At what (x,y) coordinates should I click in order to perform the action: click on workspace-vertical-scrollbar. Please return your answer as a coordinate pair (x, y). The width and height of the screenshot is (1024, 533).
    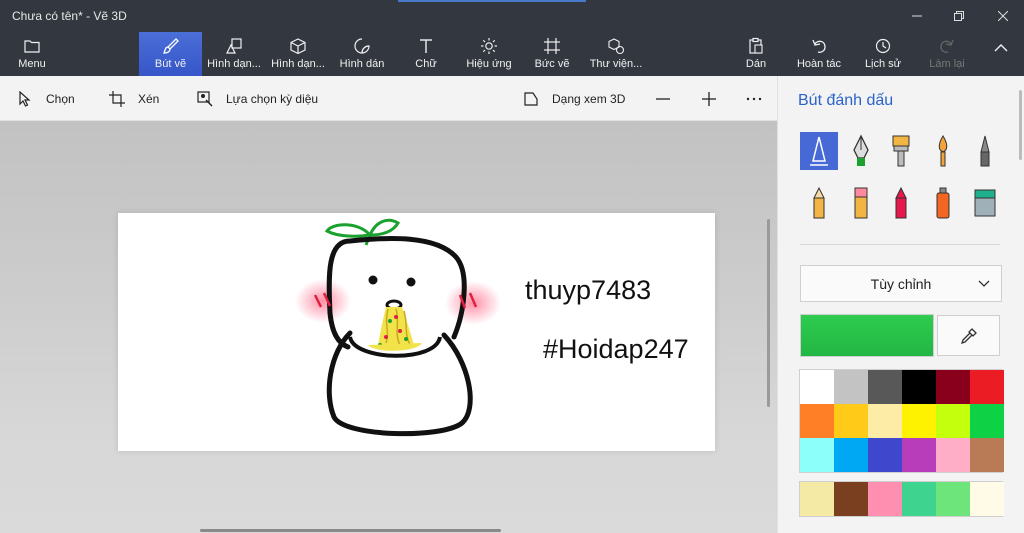
    Looking at the image, I should click on (768, 313).